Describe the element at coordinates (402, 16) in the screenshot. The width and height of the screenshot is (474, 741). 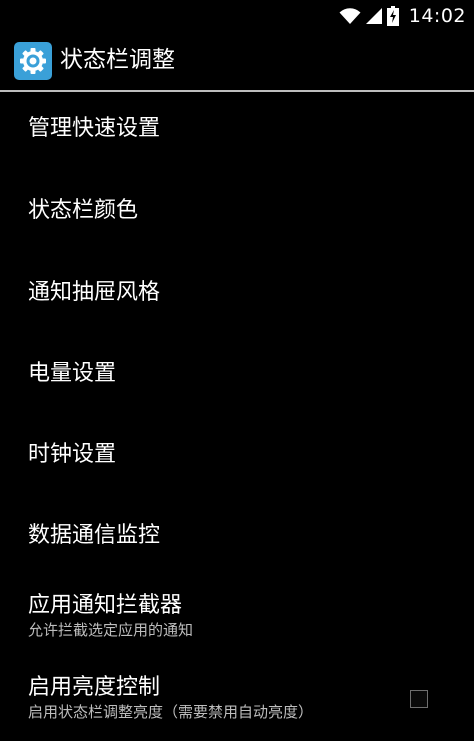
I see `status-icons: 14:02` at that location.